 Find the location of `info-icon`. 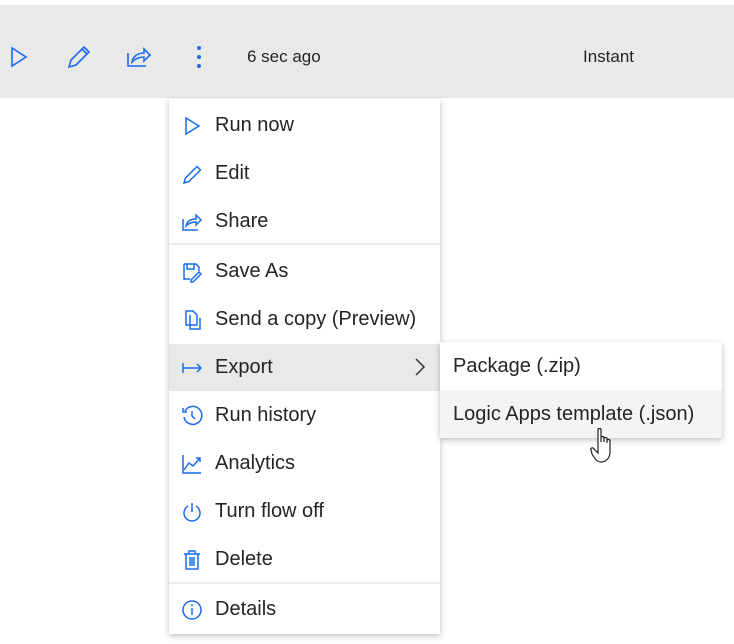

info-icon is located at coordinates (192, 610).